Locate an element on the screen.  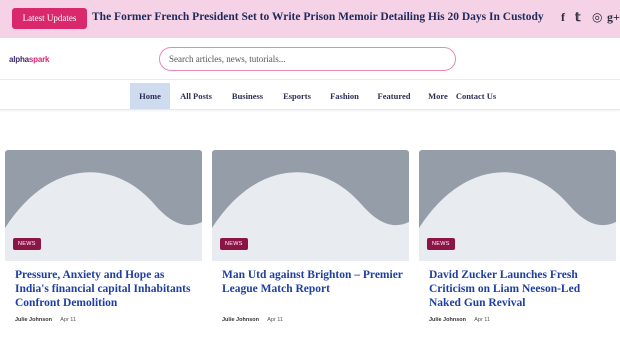
site-header: alphaspark is located at coordinates (310, 59).